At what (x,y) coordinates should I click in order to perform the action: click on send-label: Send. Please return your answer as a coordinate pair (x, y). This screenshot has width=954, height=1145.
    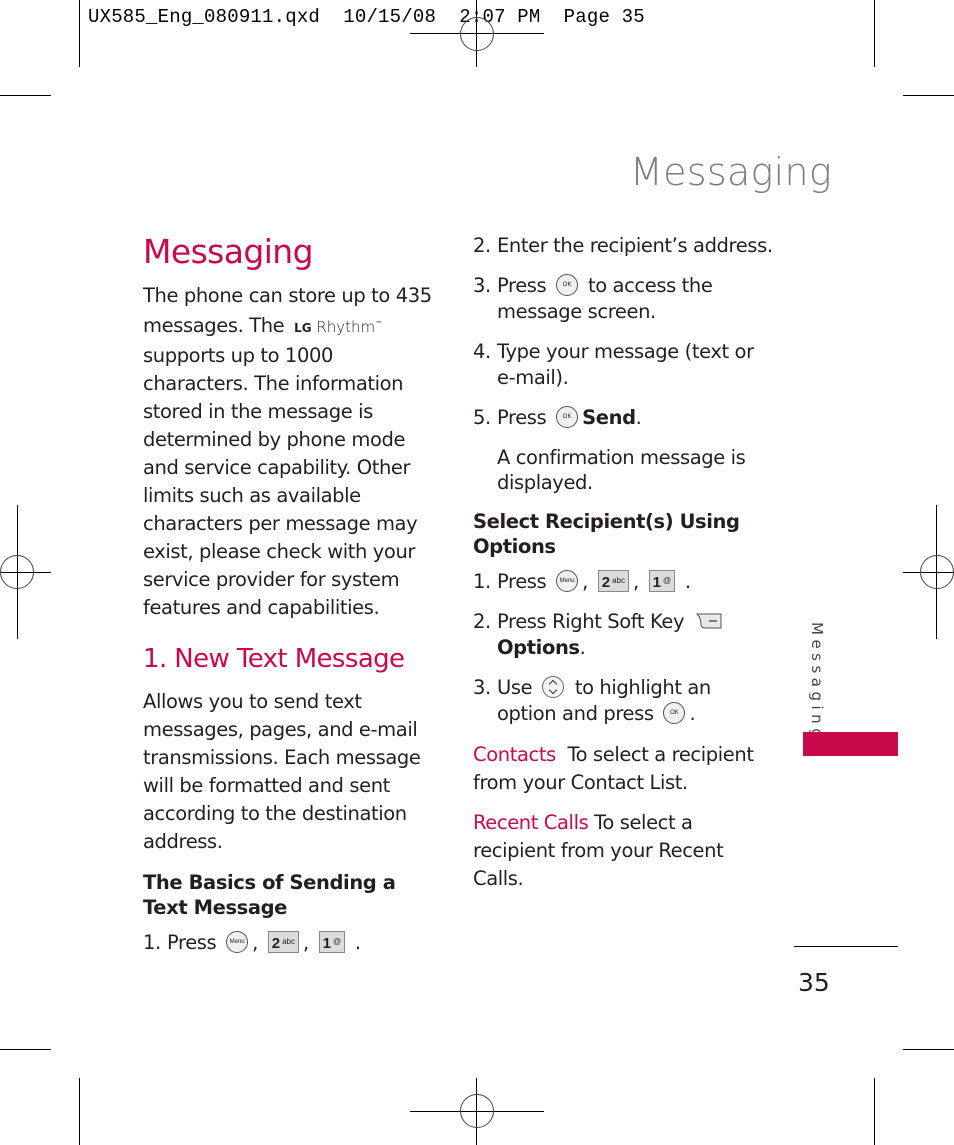
    Looking at the image, I should click on (609, 417).